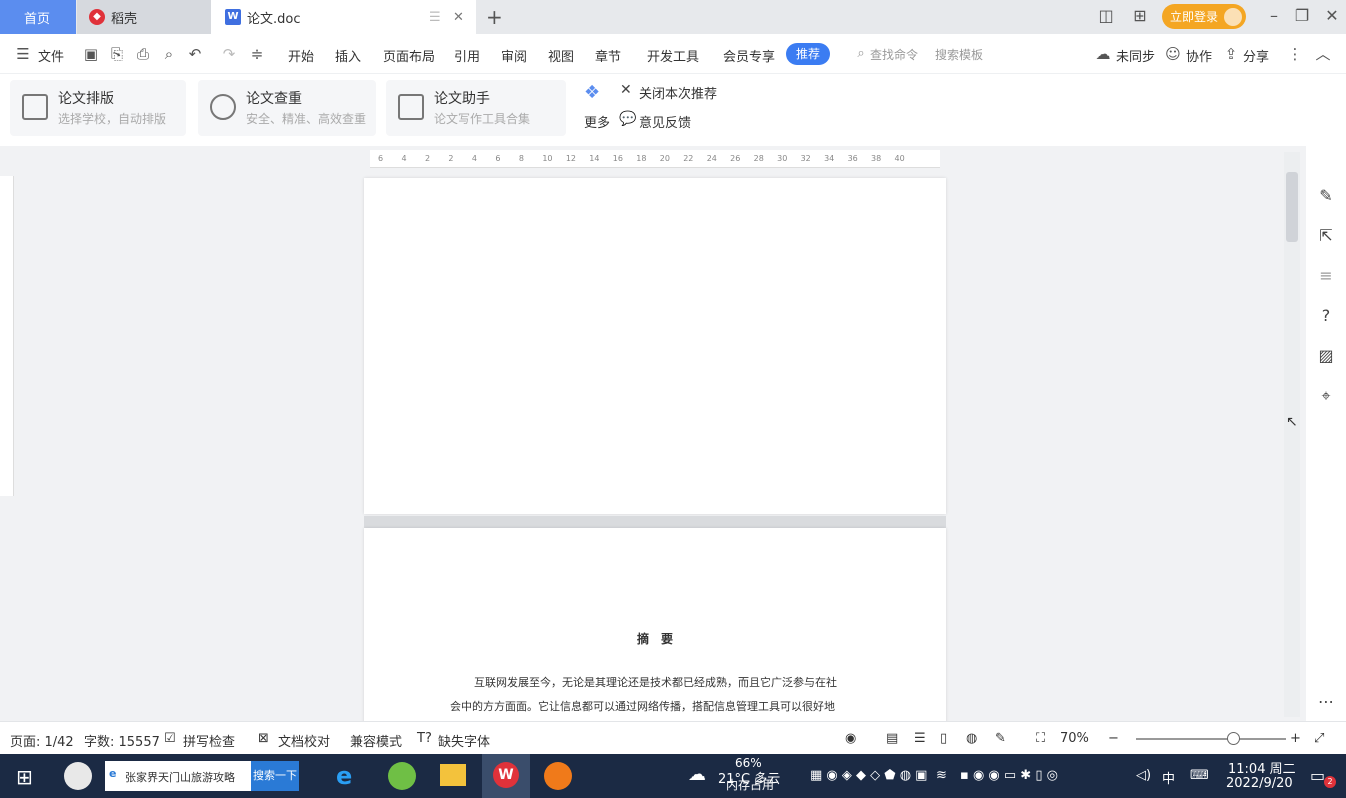 Image resolution: width=1346 pixels, height=798 pixels. Describe the element at coordinates (7, 336) in the screenshot. I see `vertical-ruler` at that location.